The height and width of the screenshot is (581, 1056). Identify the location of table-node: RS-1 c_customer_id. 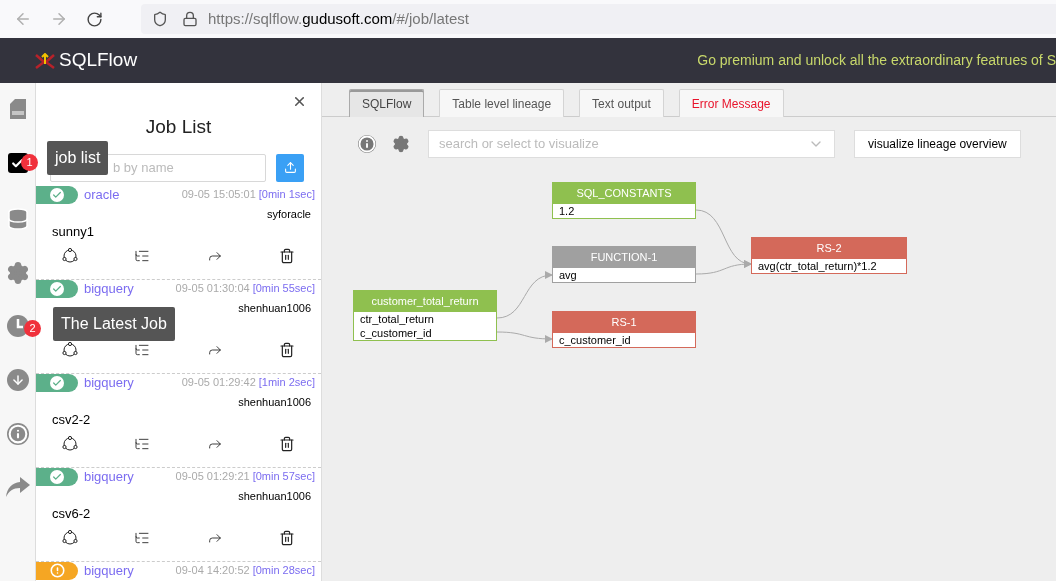
(624, 329).